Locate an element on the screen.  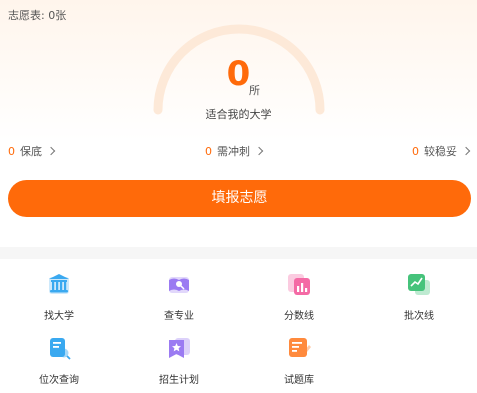
book-icon is located at coordinates (179, 285).